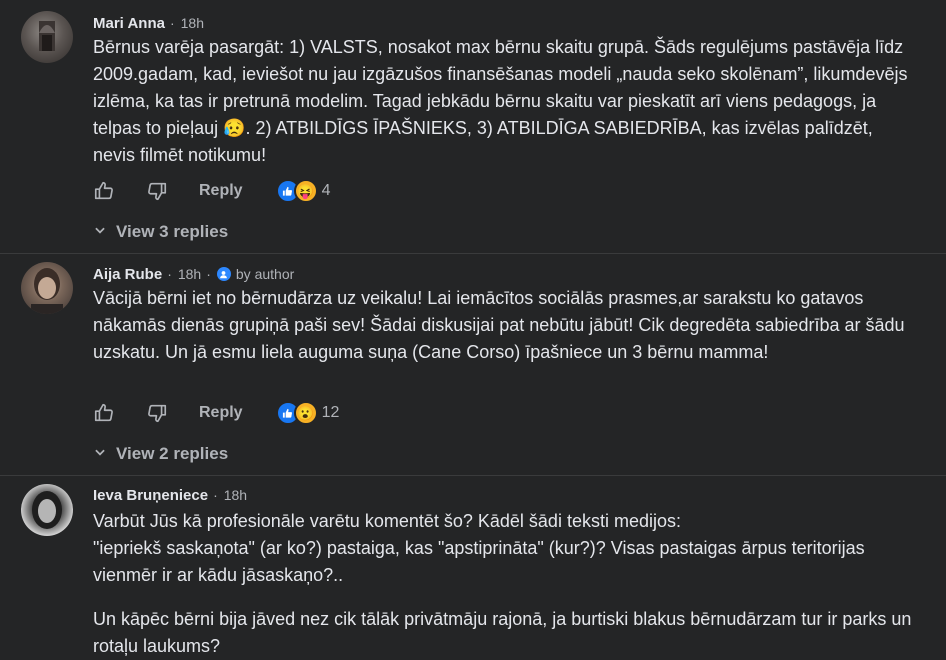 Image resolution: width=946 pixels, height=660 pixels. What do you see at coordinates (129, 23) in the screenshot?
I see `comment-author-name: Mari Anna` at bounding box center [129, 23].